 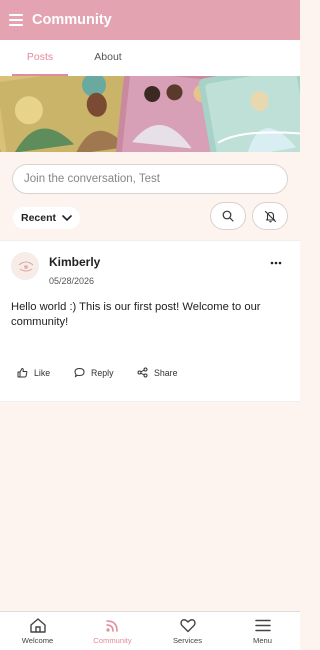 I want to click on page-title: Community, so click(x=72, y=20).